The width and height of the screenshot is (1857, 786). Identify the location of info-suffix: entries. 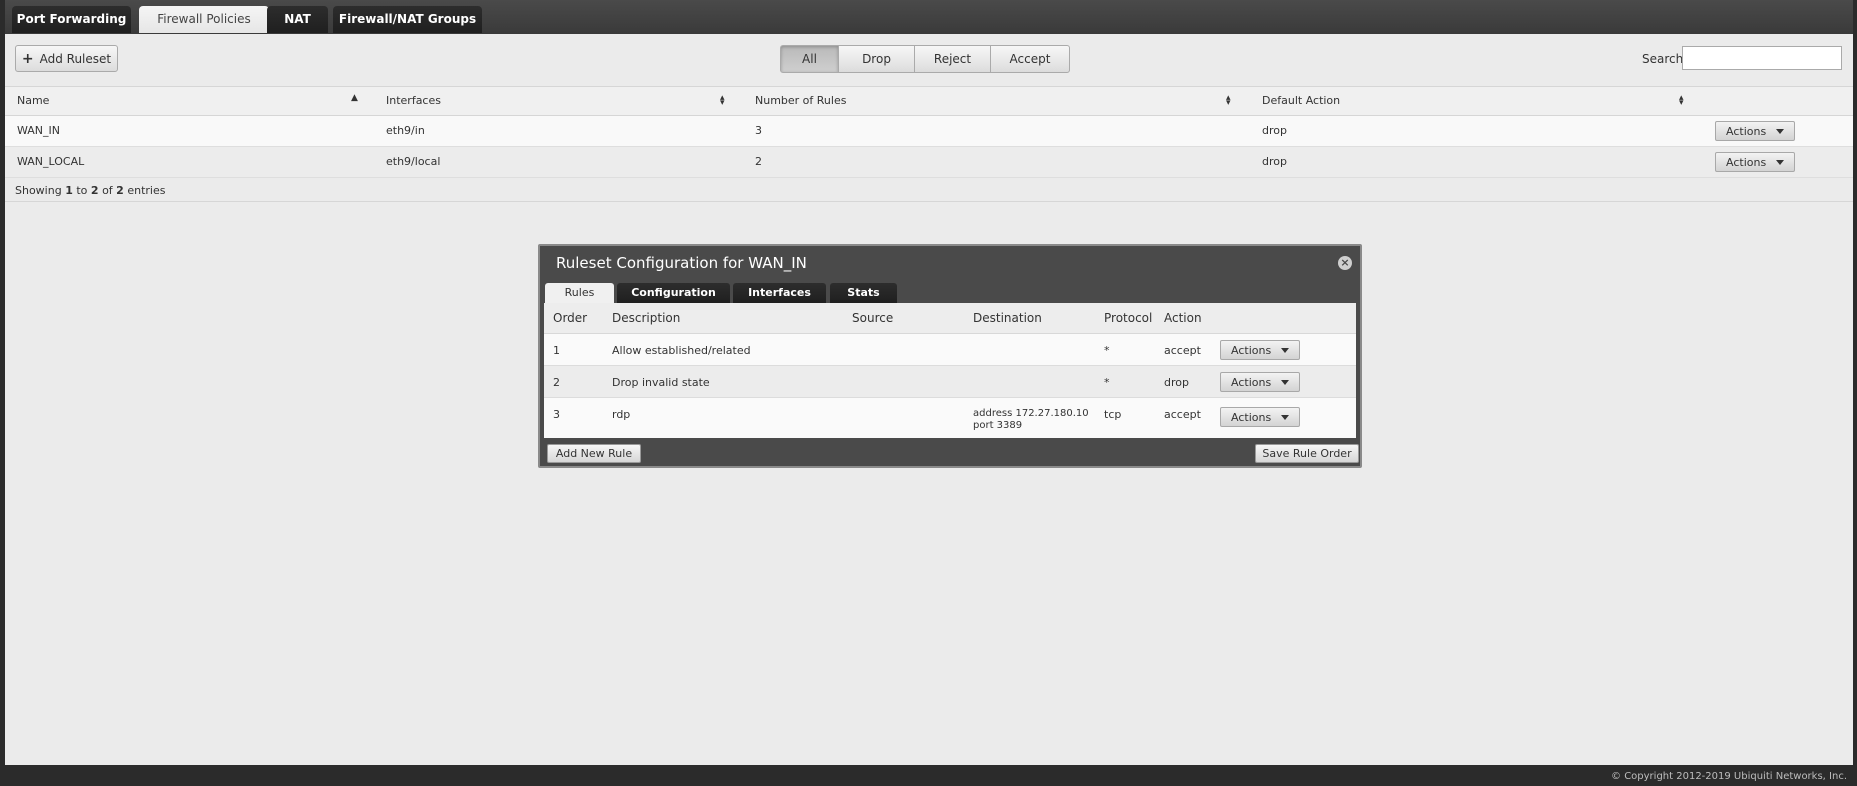
(146, 190).